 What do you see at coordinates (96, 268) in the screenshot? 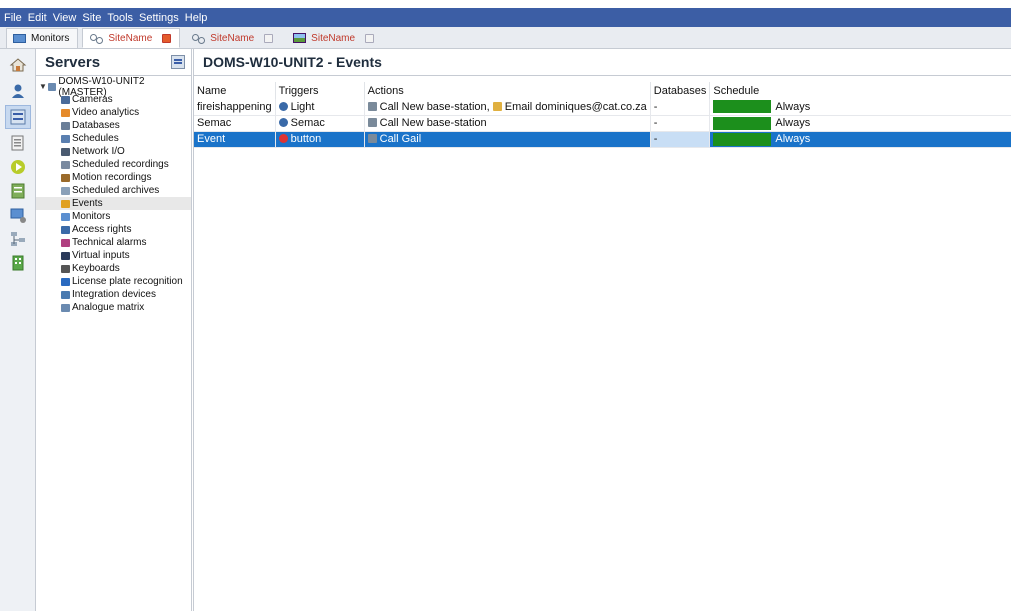
I see `tree-item-label: Keyboards` at bounding box center [96, 268].